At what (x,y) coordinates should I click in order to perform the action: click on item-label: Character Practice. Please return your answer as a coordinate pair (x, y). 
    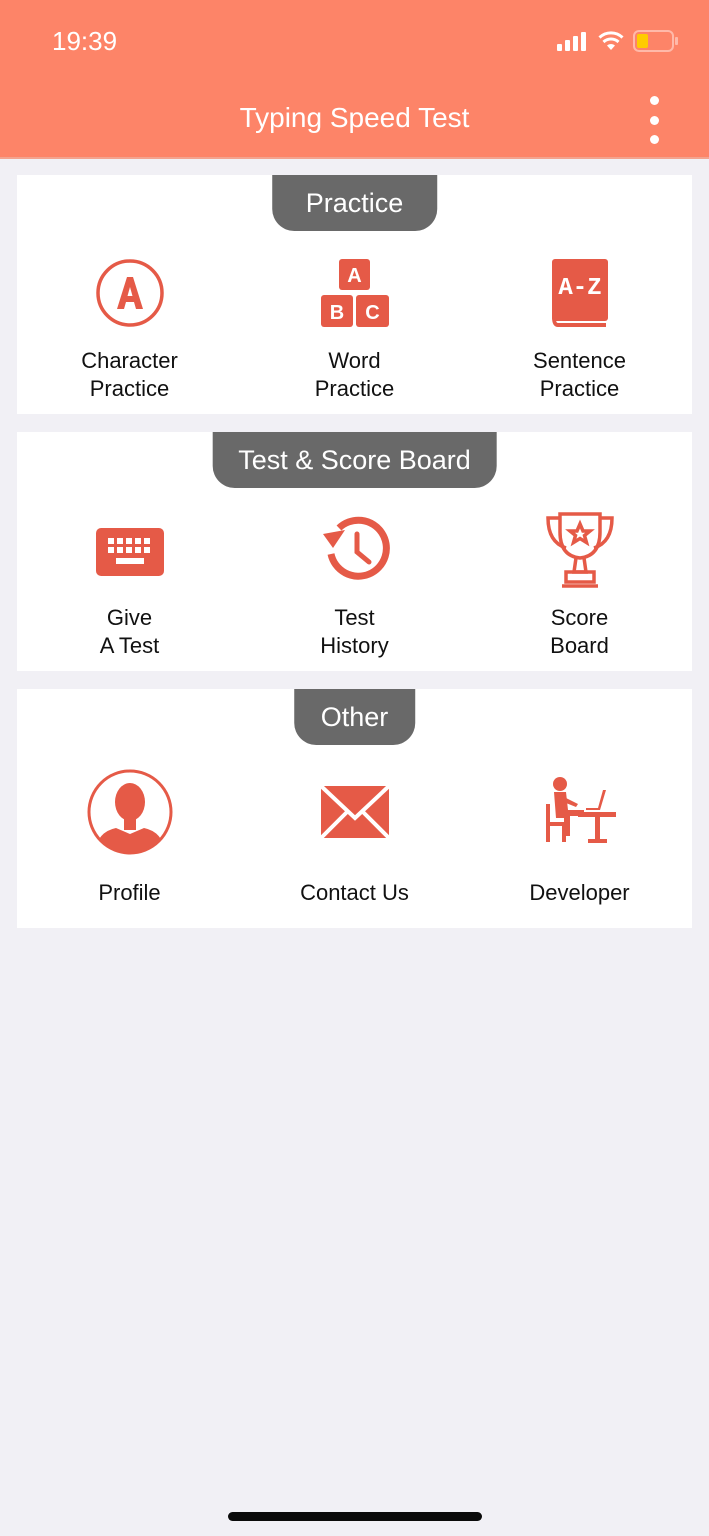
    Looking at the image, I should click on (129, 374).